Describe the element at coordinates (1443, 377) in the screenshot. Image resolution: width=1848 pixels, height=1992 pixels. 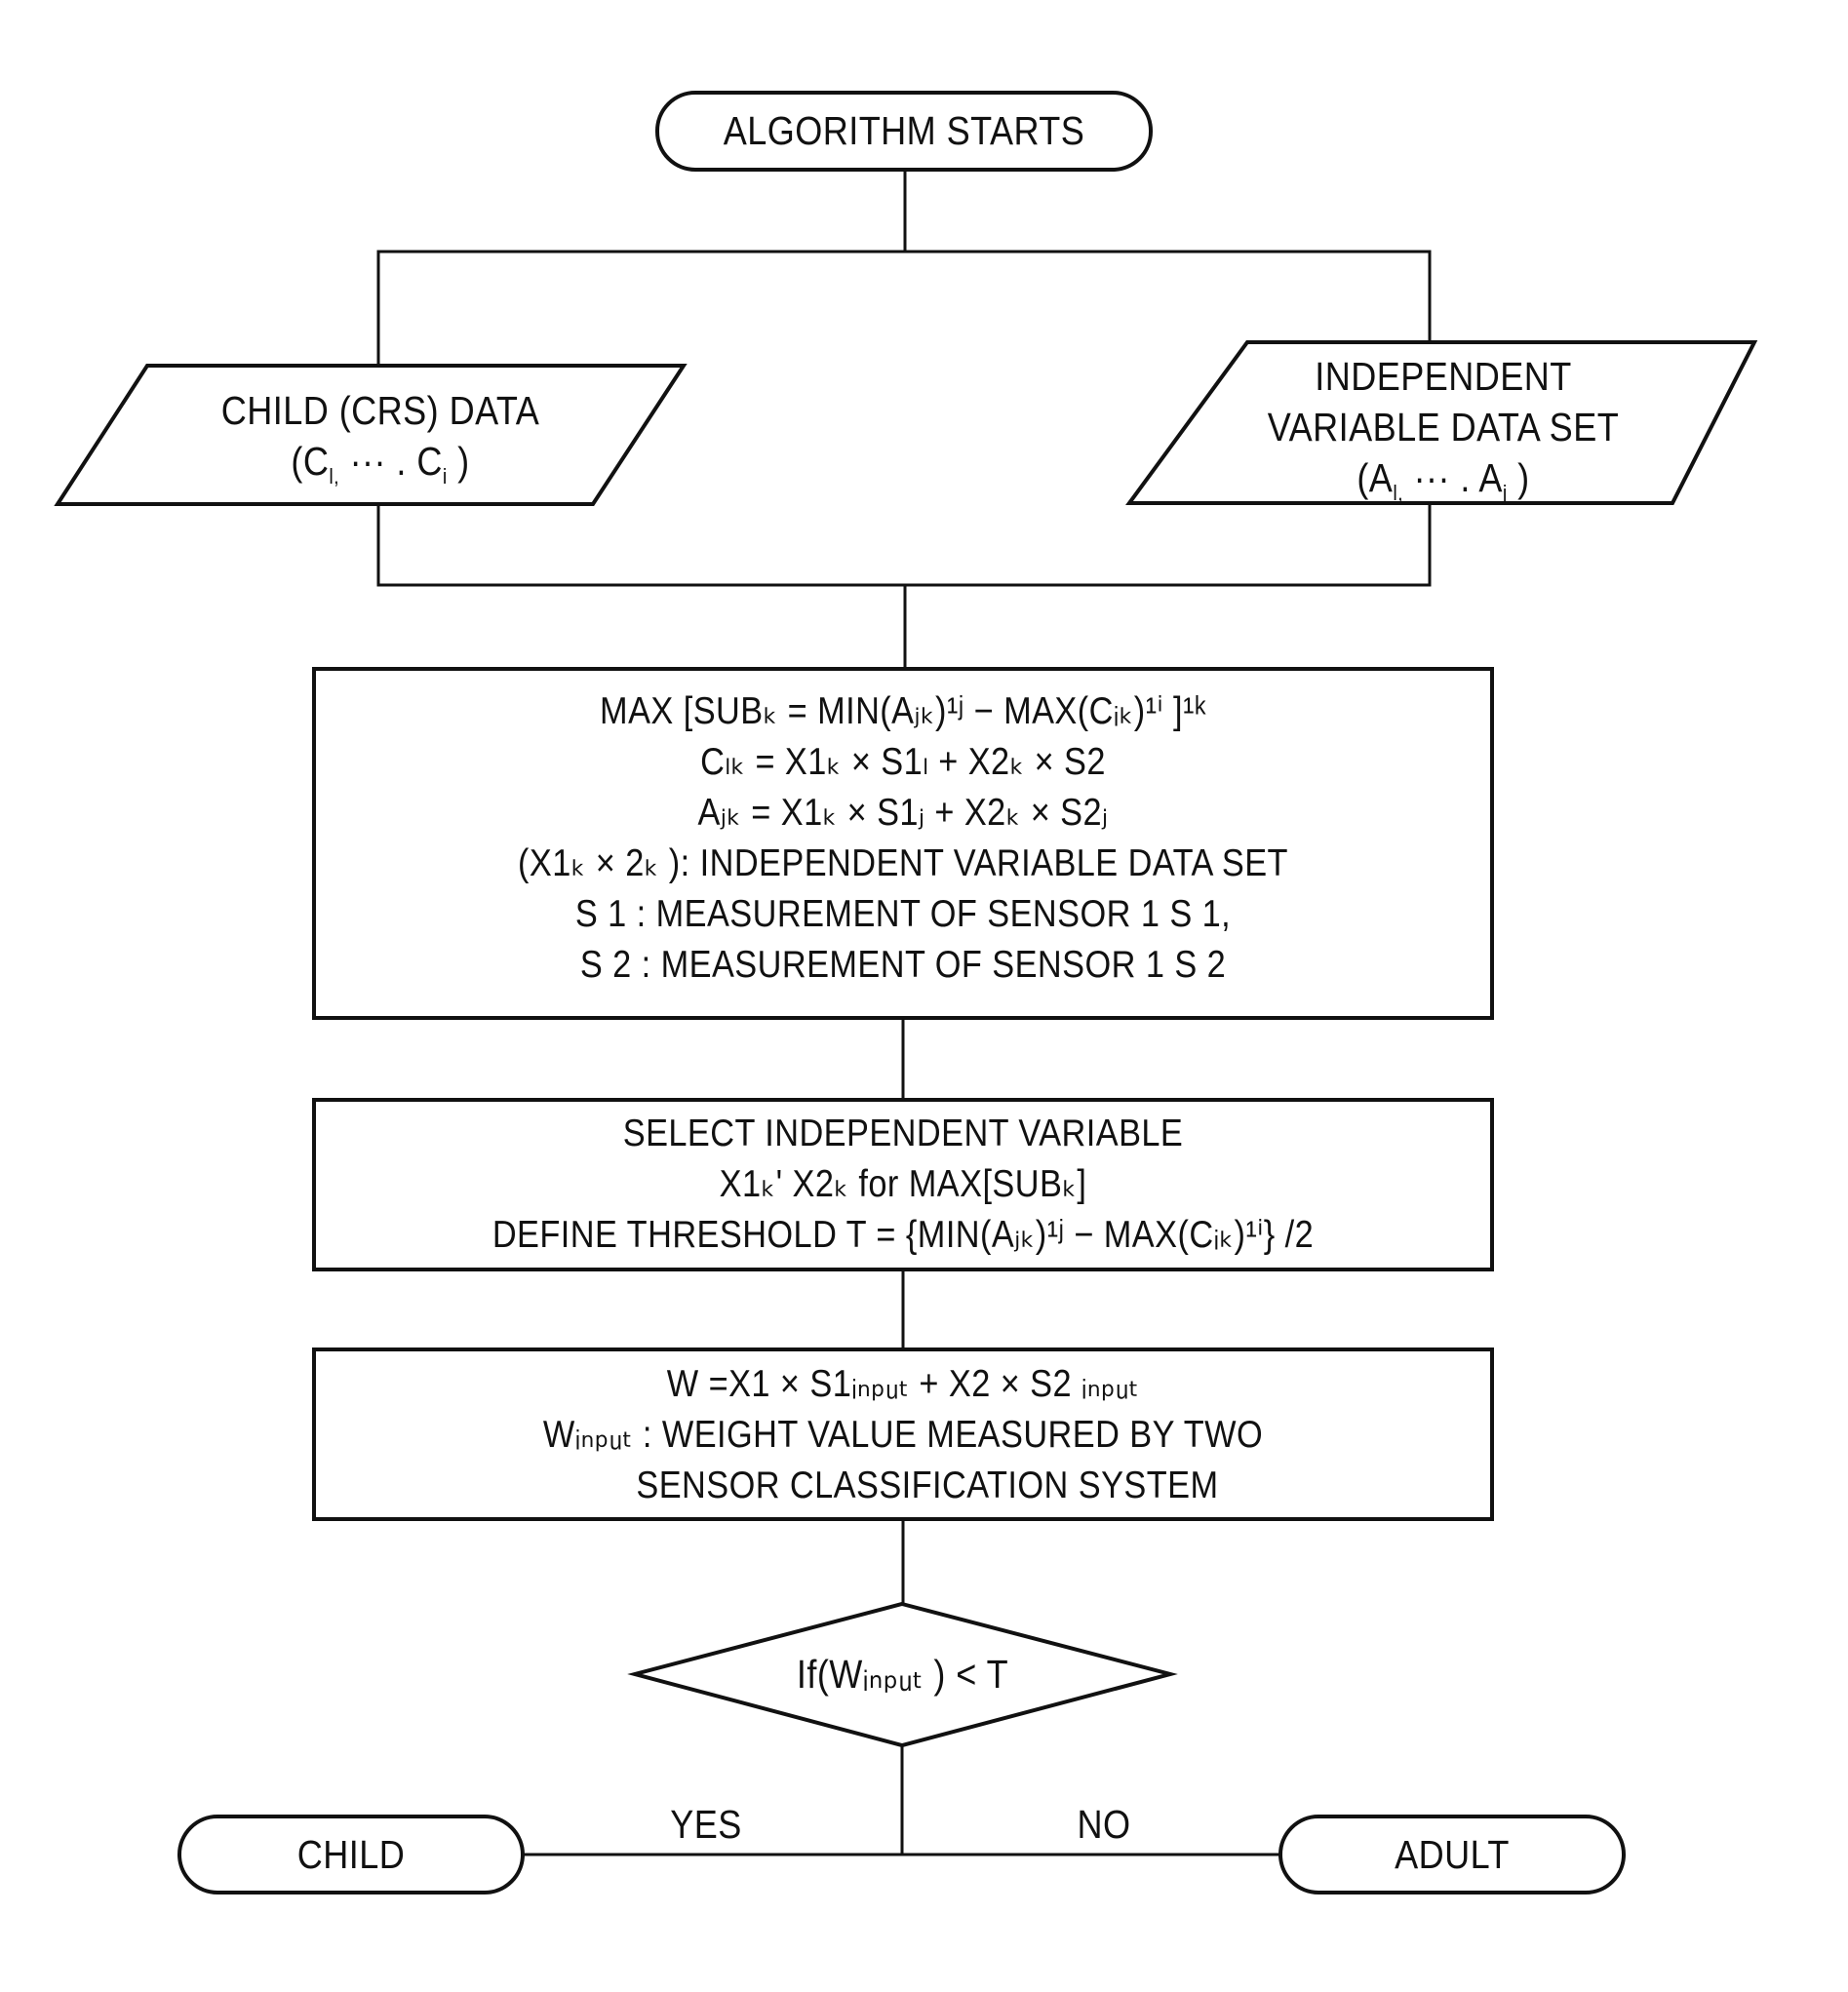
I see `independent-data-line1: INDEPENDENT` at that location.